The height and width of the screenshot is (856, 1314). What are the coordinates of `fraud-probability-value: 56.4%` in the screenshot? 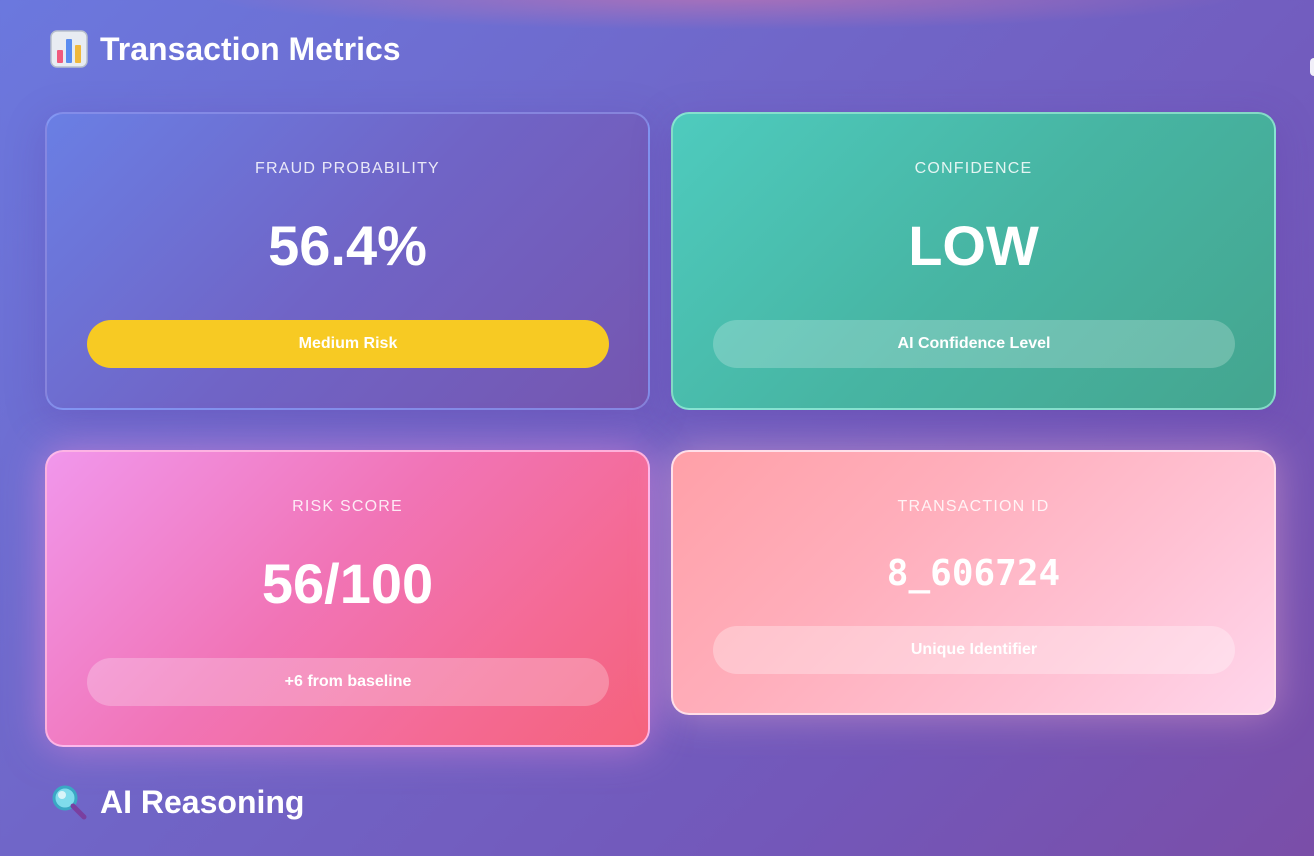 It's located at (347, 245).